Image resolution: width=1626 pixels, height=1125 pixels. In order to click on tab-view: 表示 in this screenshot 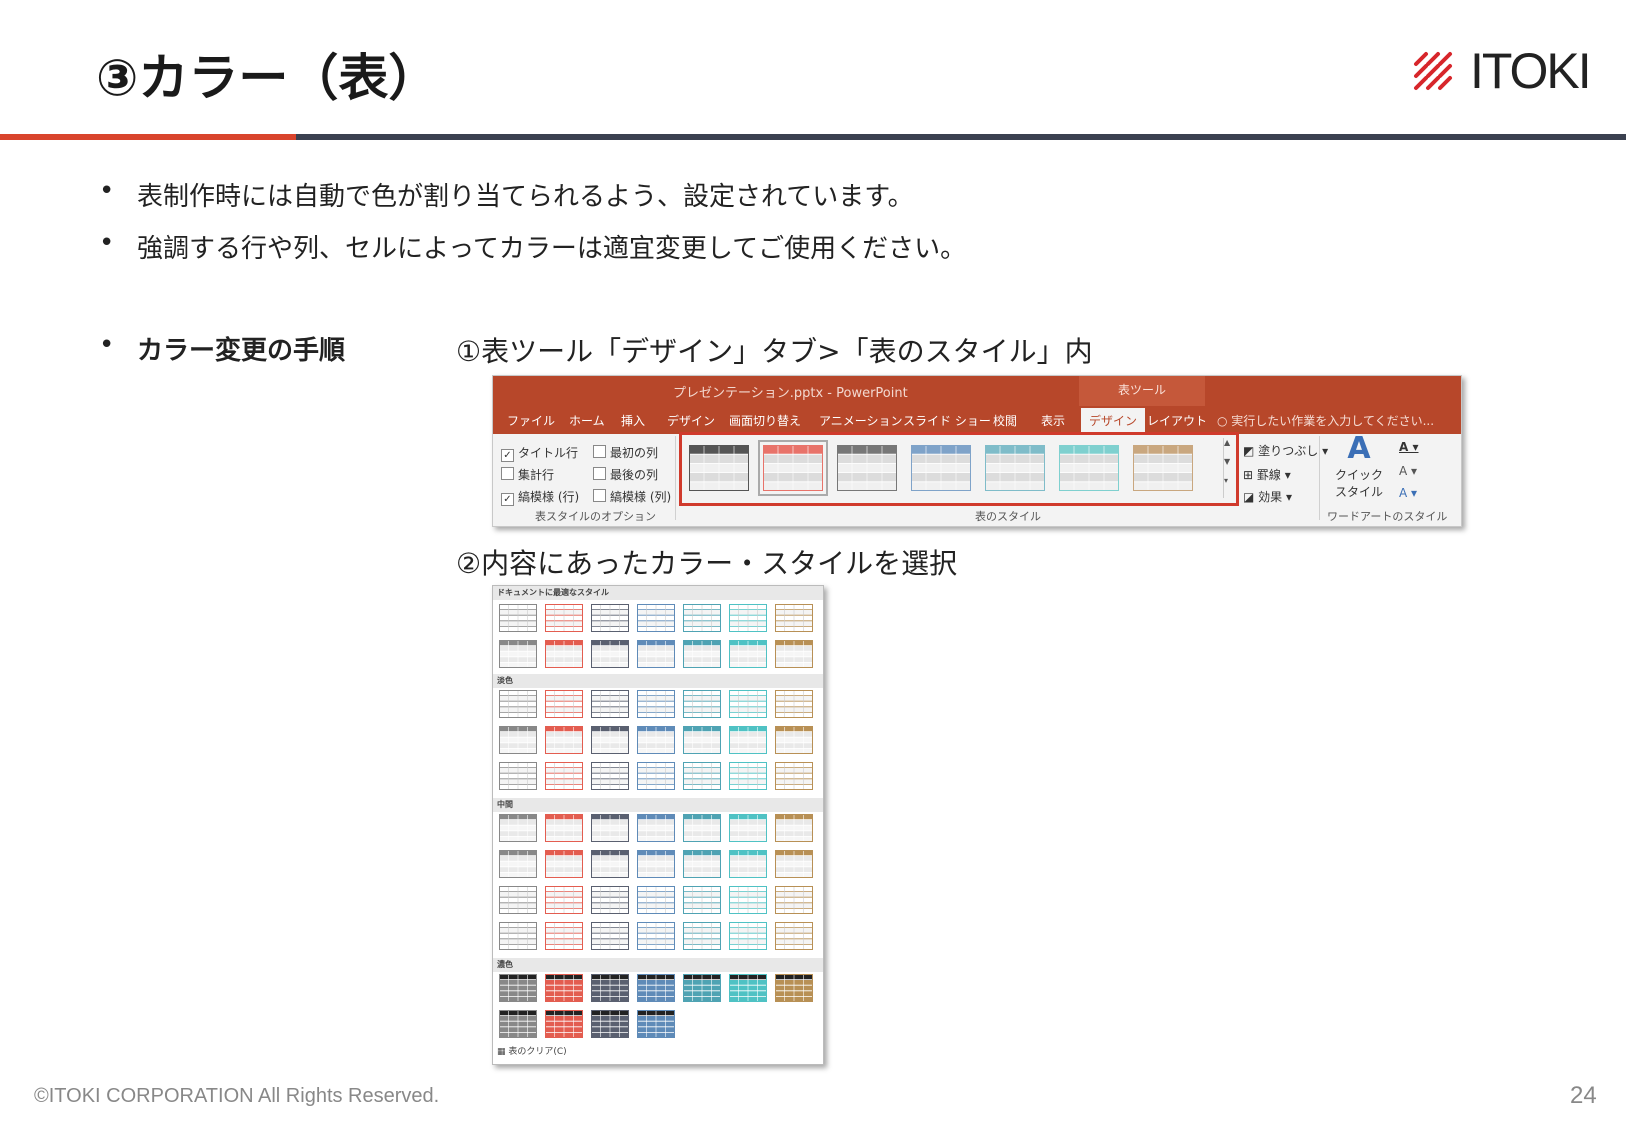, I will do `click(1053, 420)`.